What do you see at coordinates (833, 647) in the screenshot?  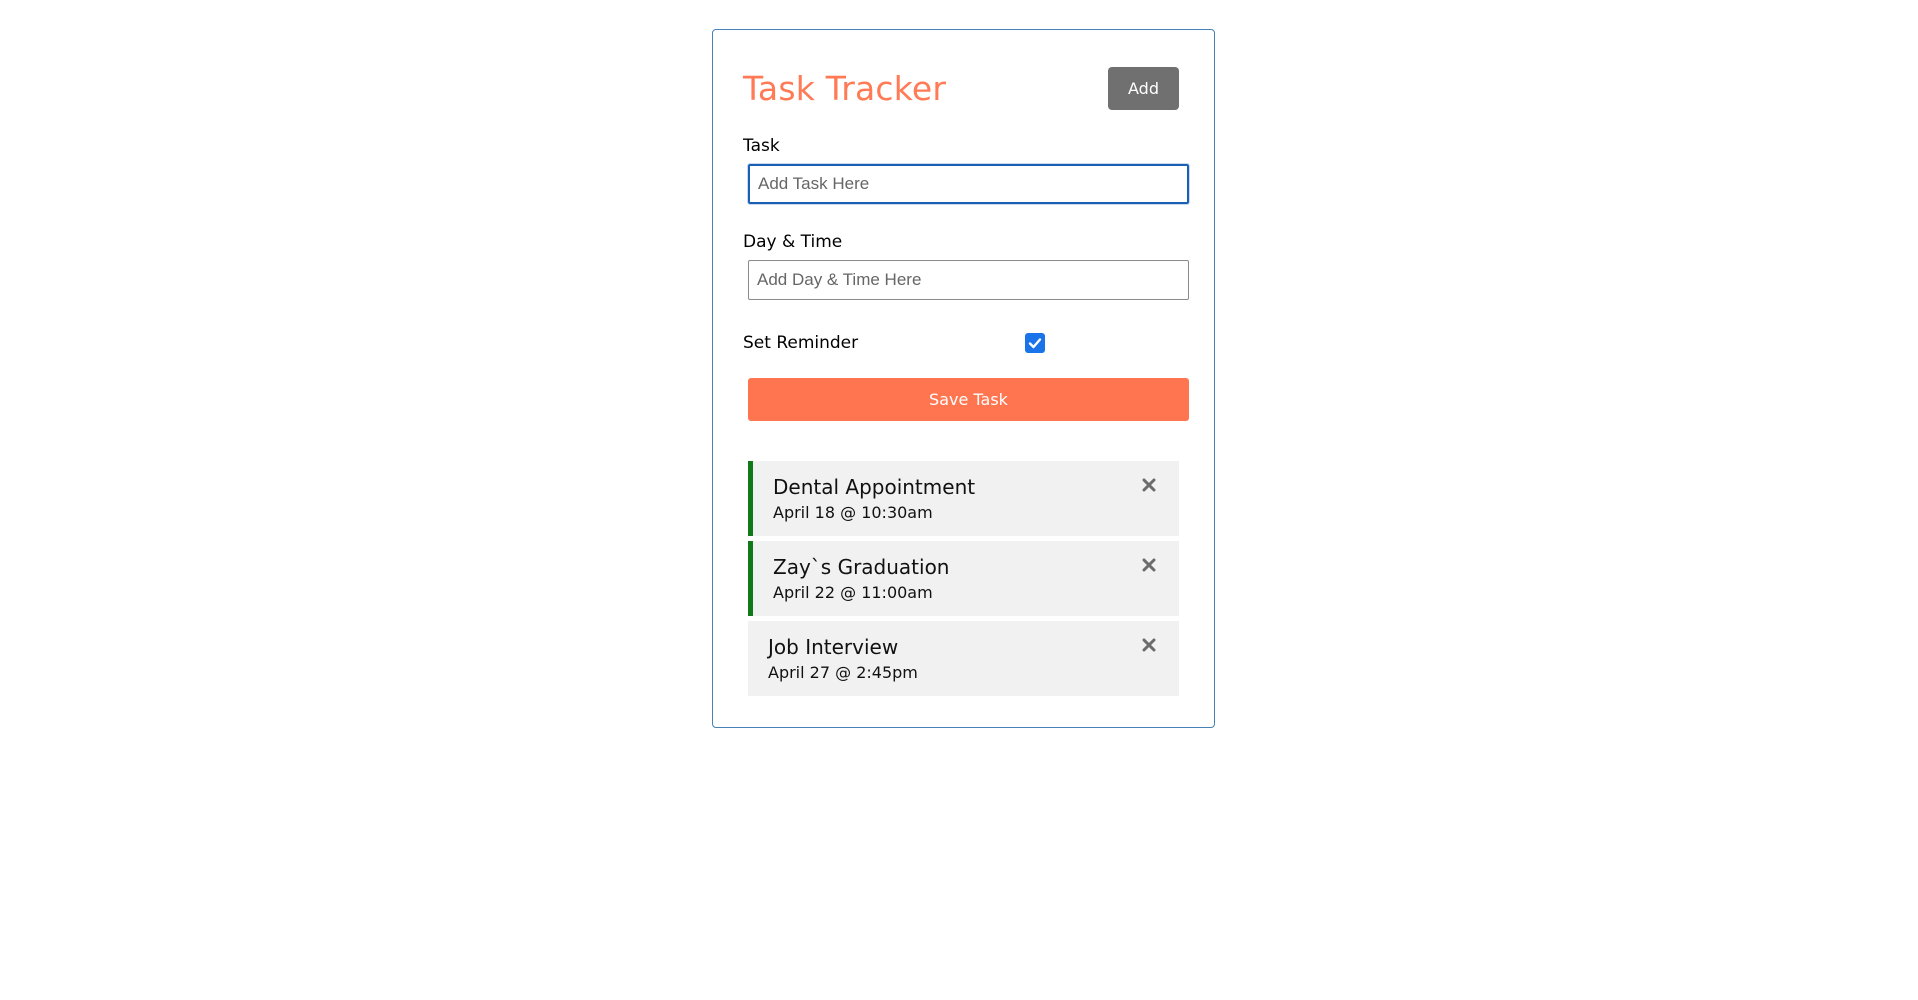 I see `task-title: Job Interview` at bounding box center [833, 647].